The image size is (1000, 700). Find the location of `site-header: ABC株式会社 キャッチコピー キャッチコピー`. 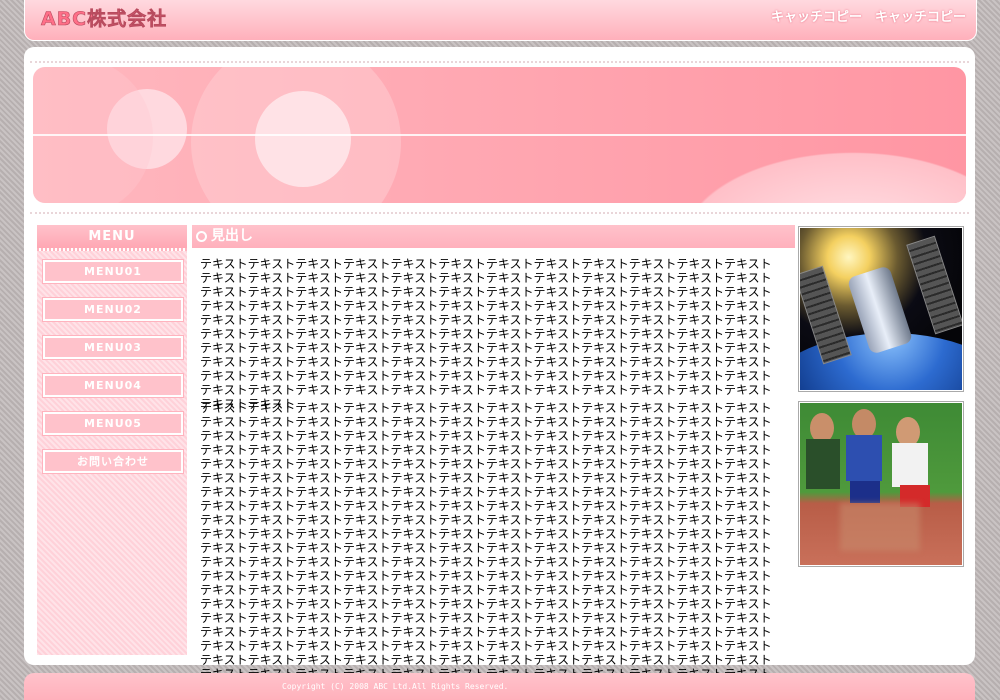

site-header: ABC株式会社 キャッチコピー キャッチコピー is located at coordinates (500, 20).